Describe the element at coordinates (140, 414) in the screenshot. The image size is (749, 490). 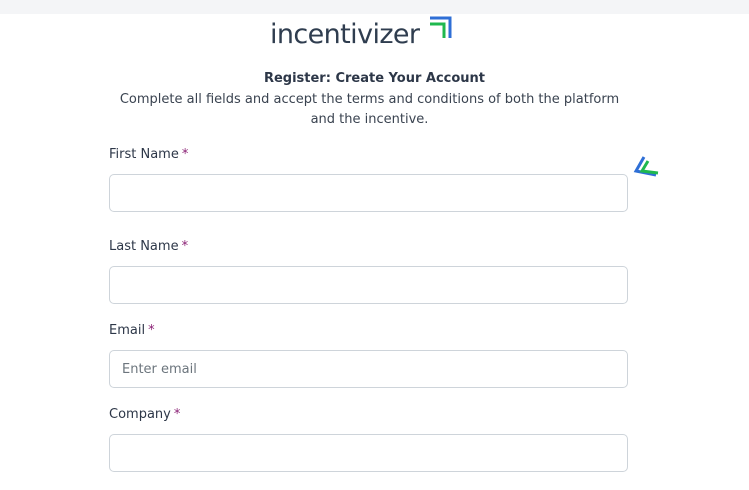
I see `company-label-text: Company` at that location.